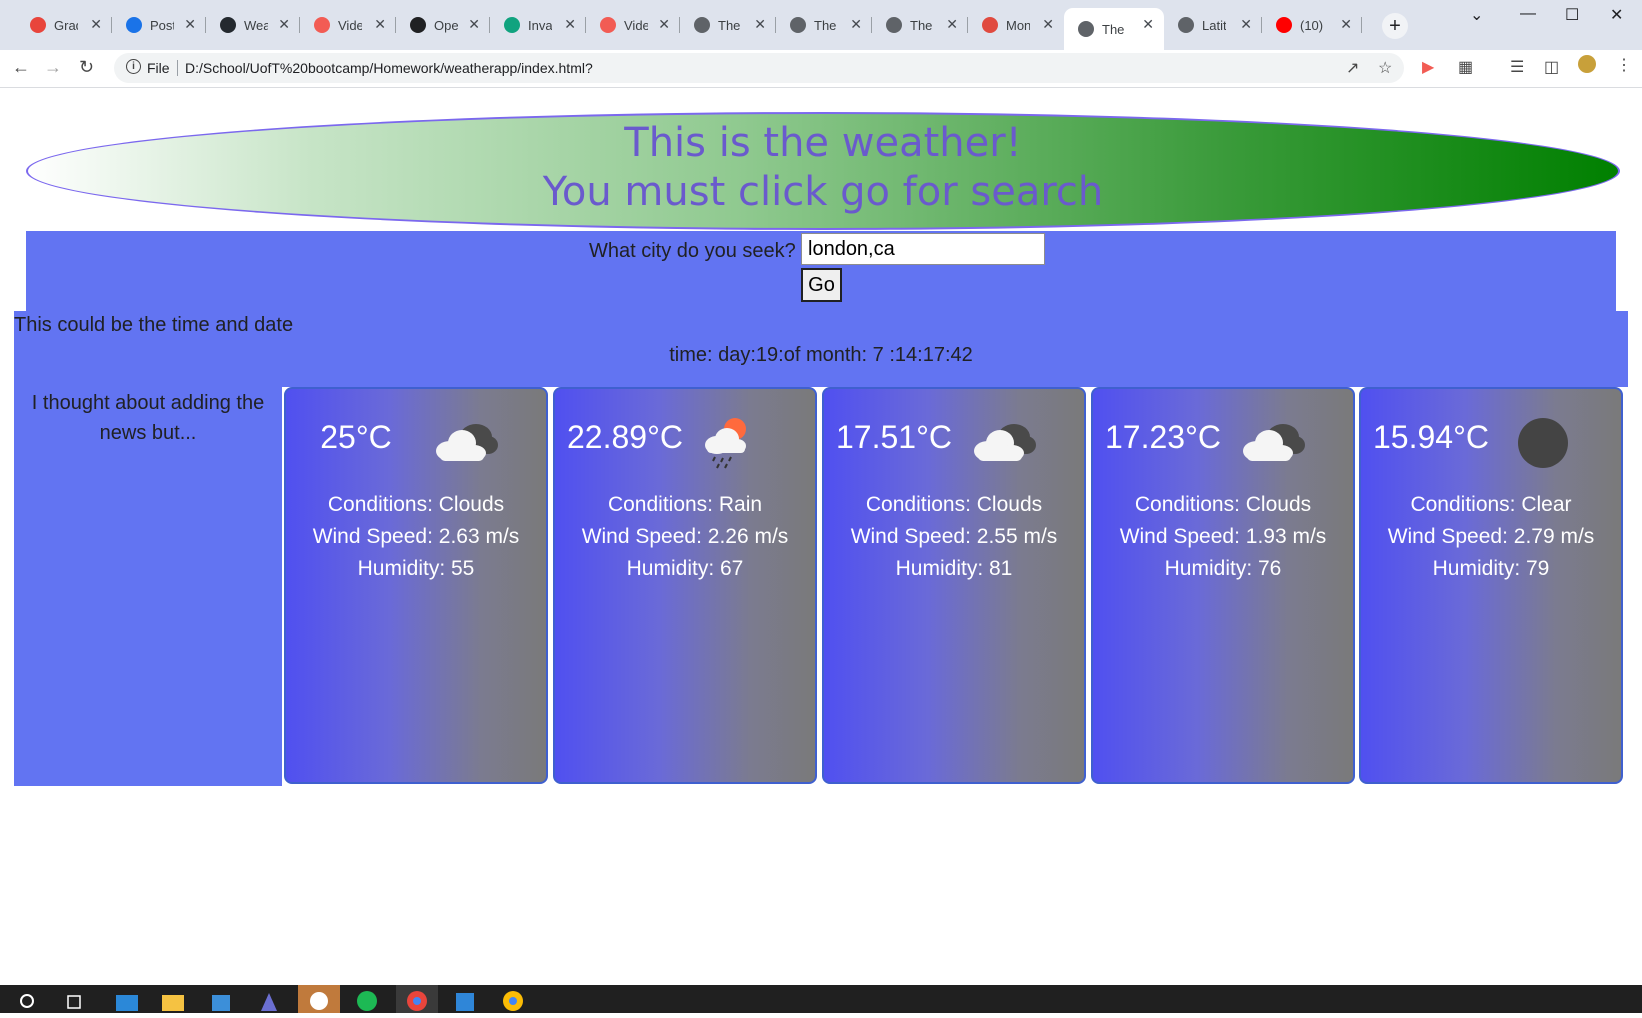 Image resolution: width=1642 pixels, height=1018 pixels. Describe the element at coordinates (954, 568) in the screenshot. I see `forecast-humidity: Humidity: 81` at that location.